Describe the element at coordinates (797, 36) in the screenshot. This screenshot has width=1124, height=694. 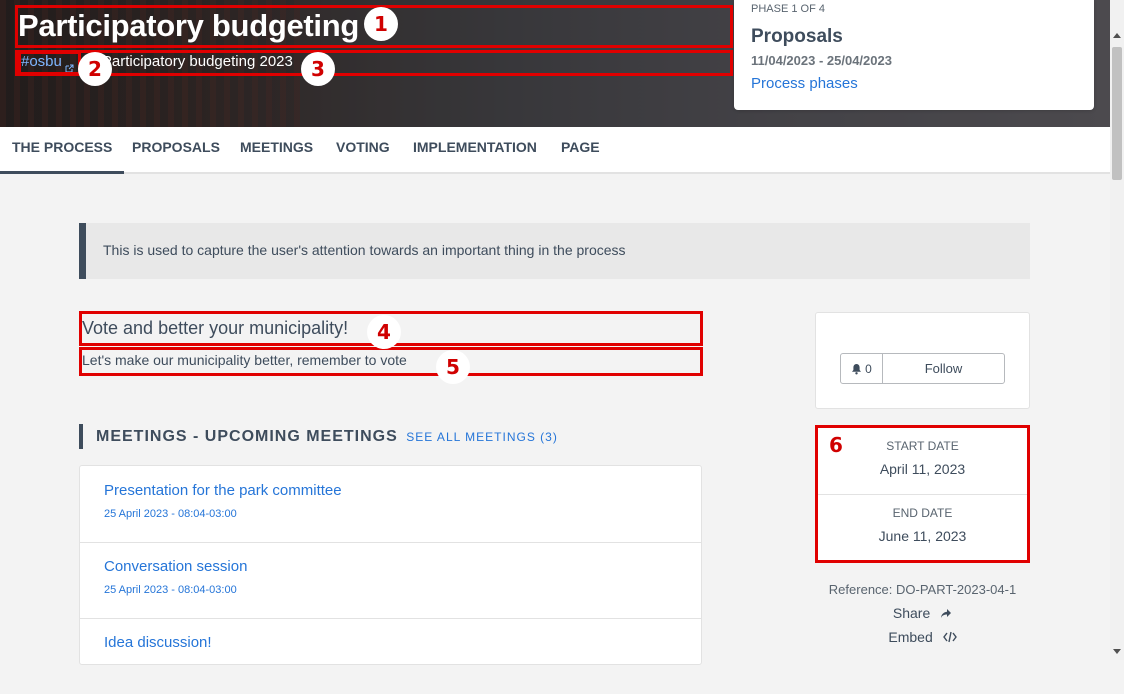
I see `phase-name: Proposals` at that location.